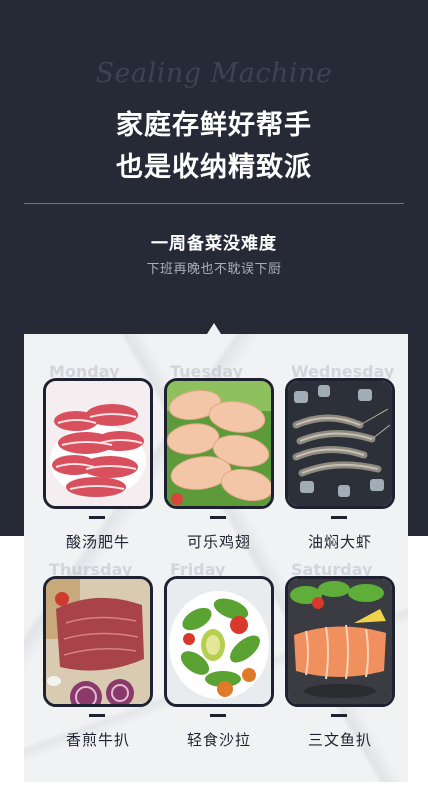 Image resolution: width=428 pixels, height=800 pixels. What do you see at coordinates (97, 740) in the screenshot?
I see `dish-name: 香煎牛扒` at bounding box center [97, 740].